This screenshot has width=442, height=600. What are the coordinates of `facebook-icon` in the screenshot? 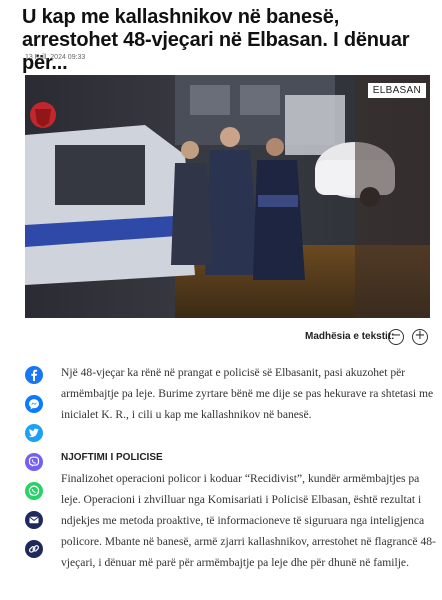 It's located at (34, 375).